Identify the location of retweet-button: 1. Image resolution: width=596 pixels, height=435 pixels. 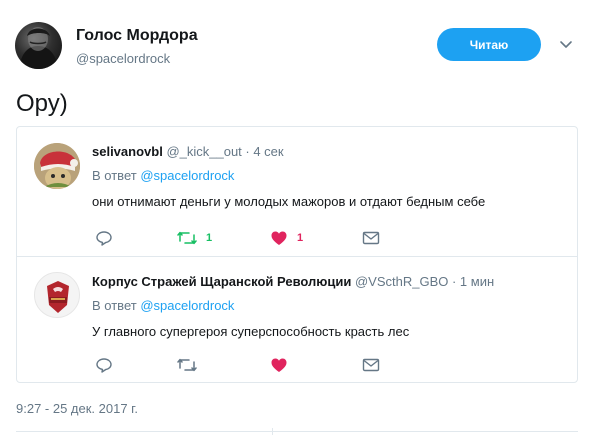
(194, 238).